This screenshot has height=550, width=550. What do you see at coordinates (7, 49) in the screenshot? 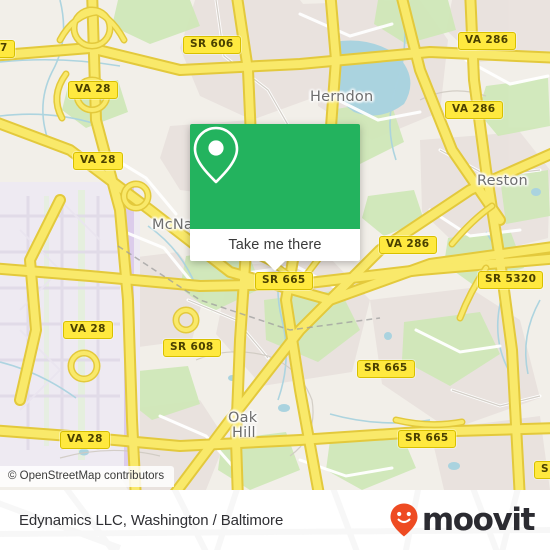
I see `road-shield-7: 7` at bounding box center [7, 49].